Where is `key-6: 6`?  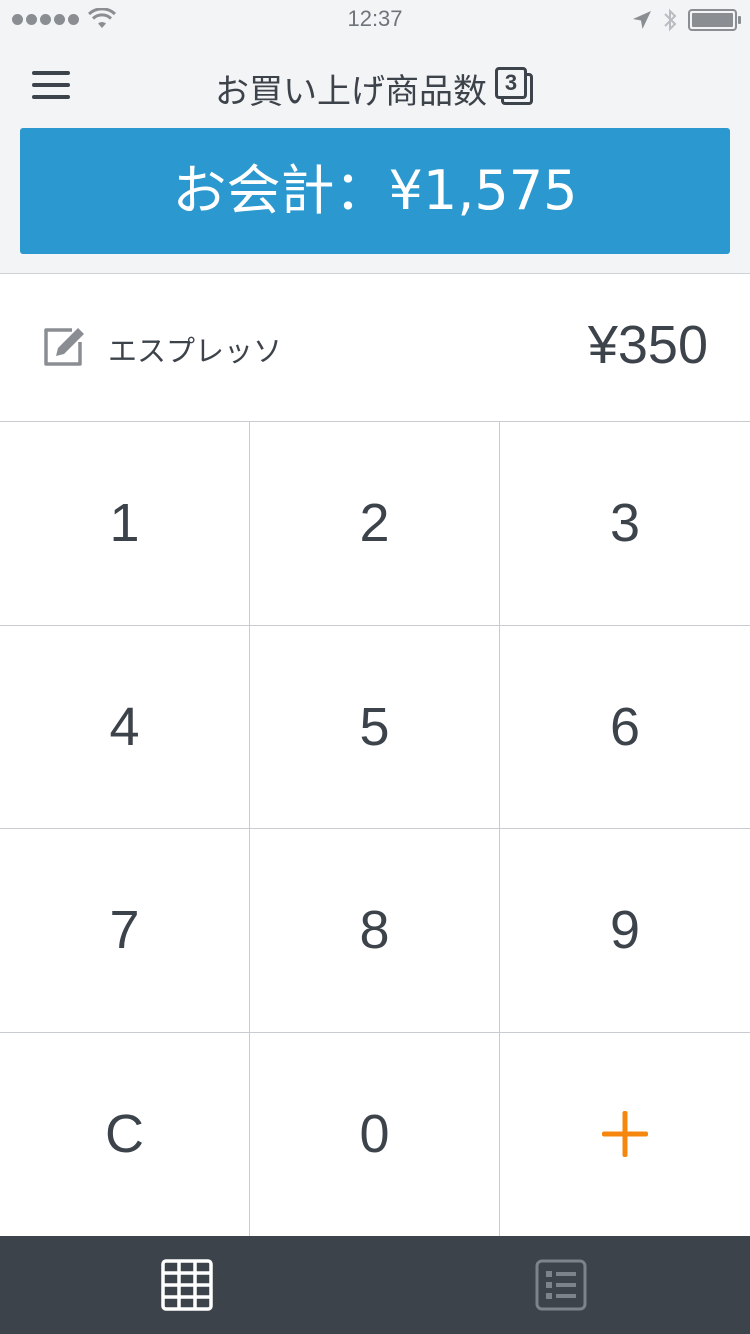
key-6: 6 is located at coordinates (625, 727).